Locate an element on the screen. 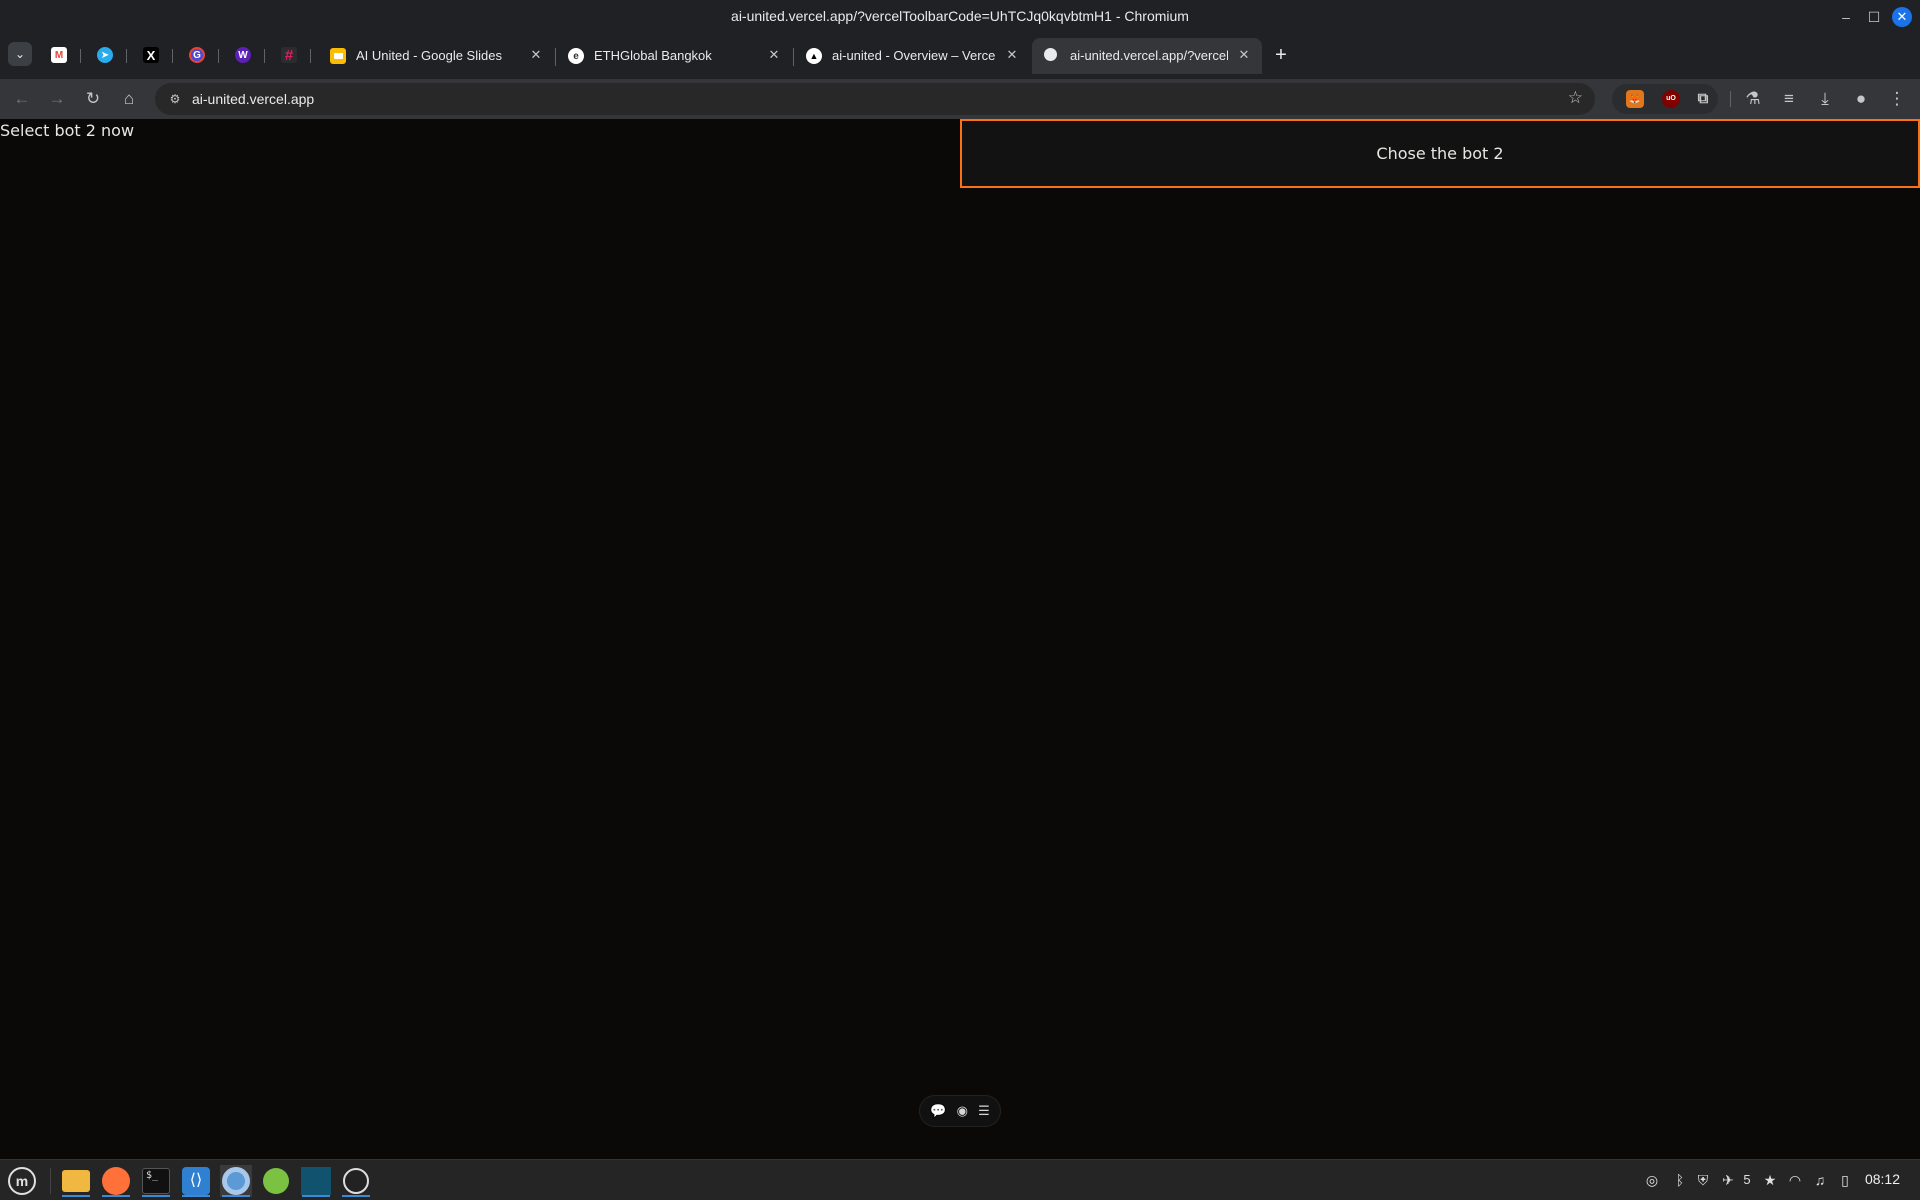  x-icon: X is located at coordinates (151, 55).